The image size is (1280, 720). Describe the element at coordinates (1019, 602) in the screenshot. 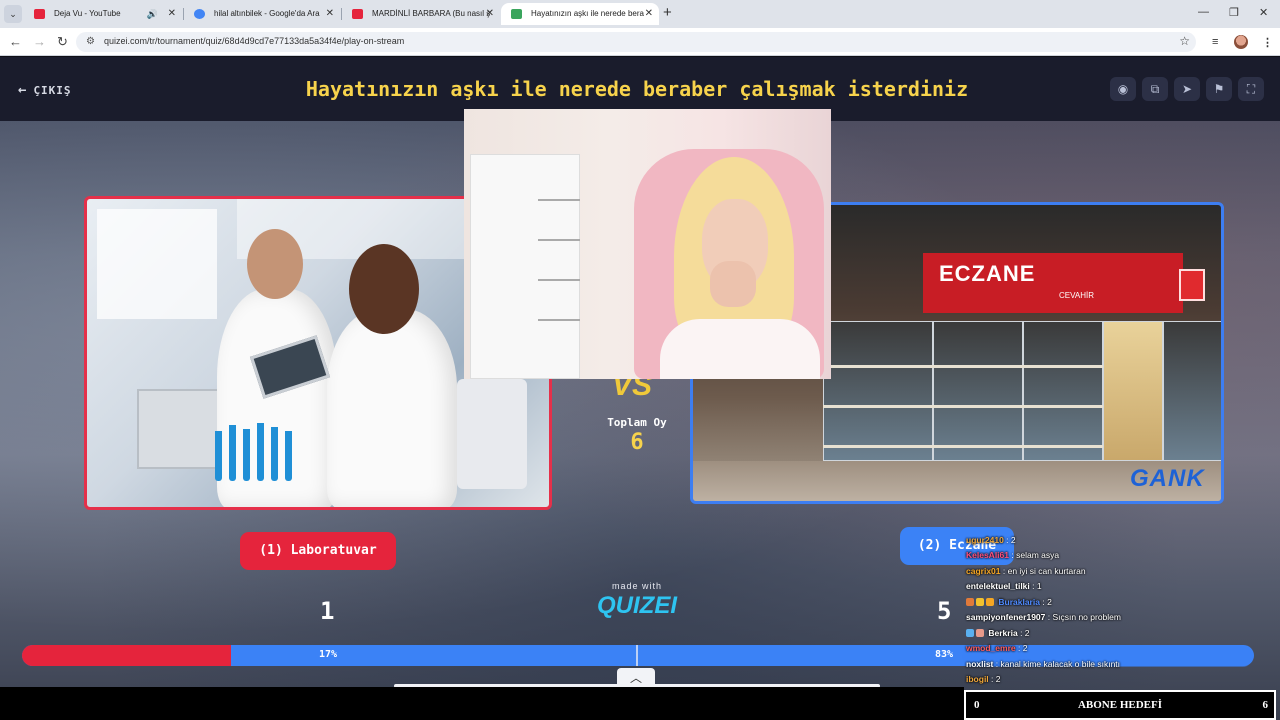

I see `chat-username: Buraklaria` at that location.